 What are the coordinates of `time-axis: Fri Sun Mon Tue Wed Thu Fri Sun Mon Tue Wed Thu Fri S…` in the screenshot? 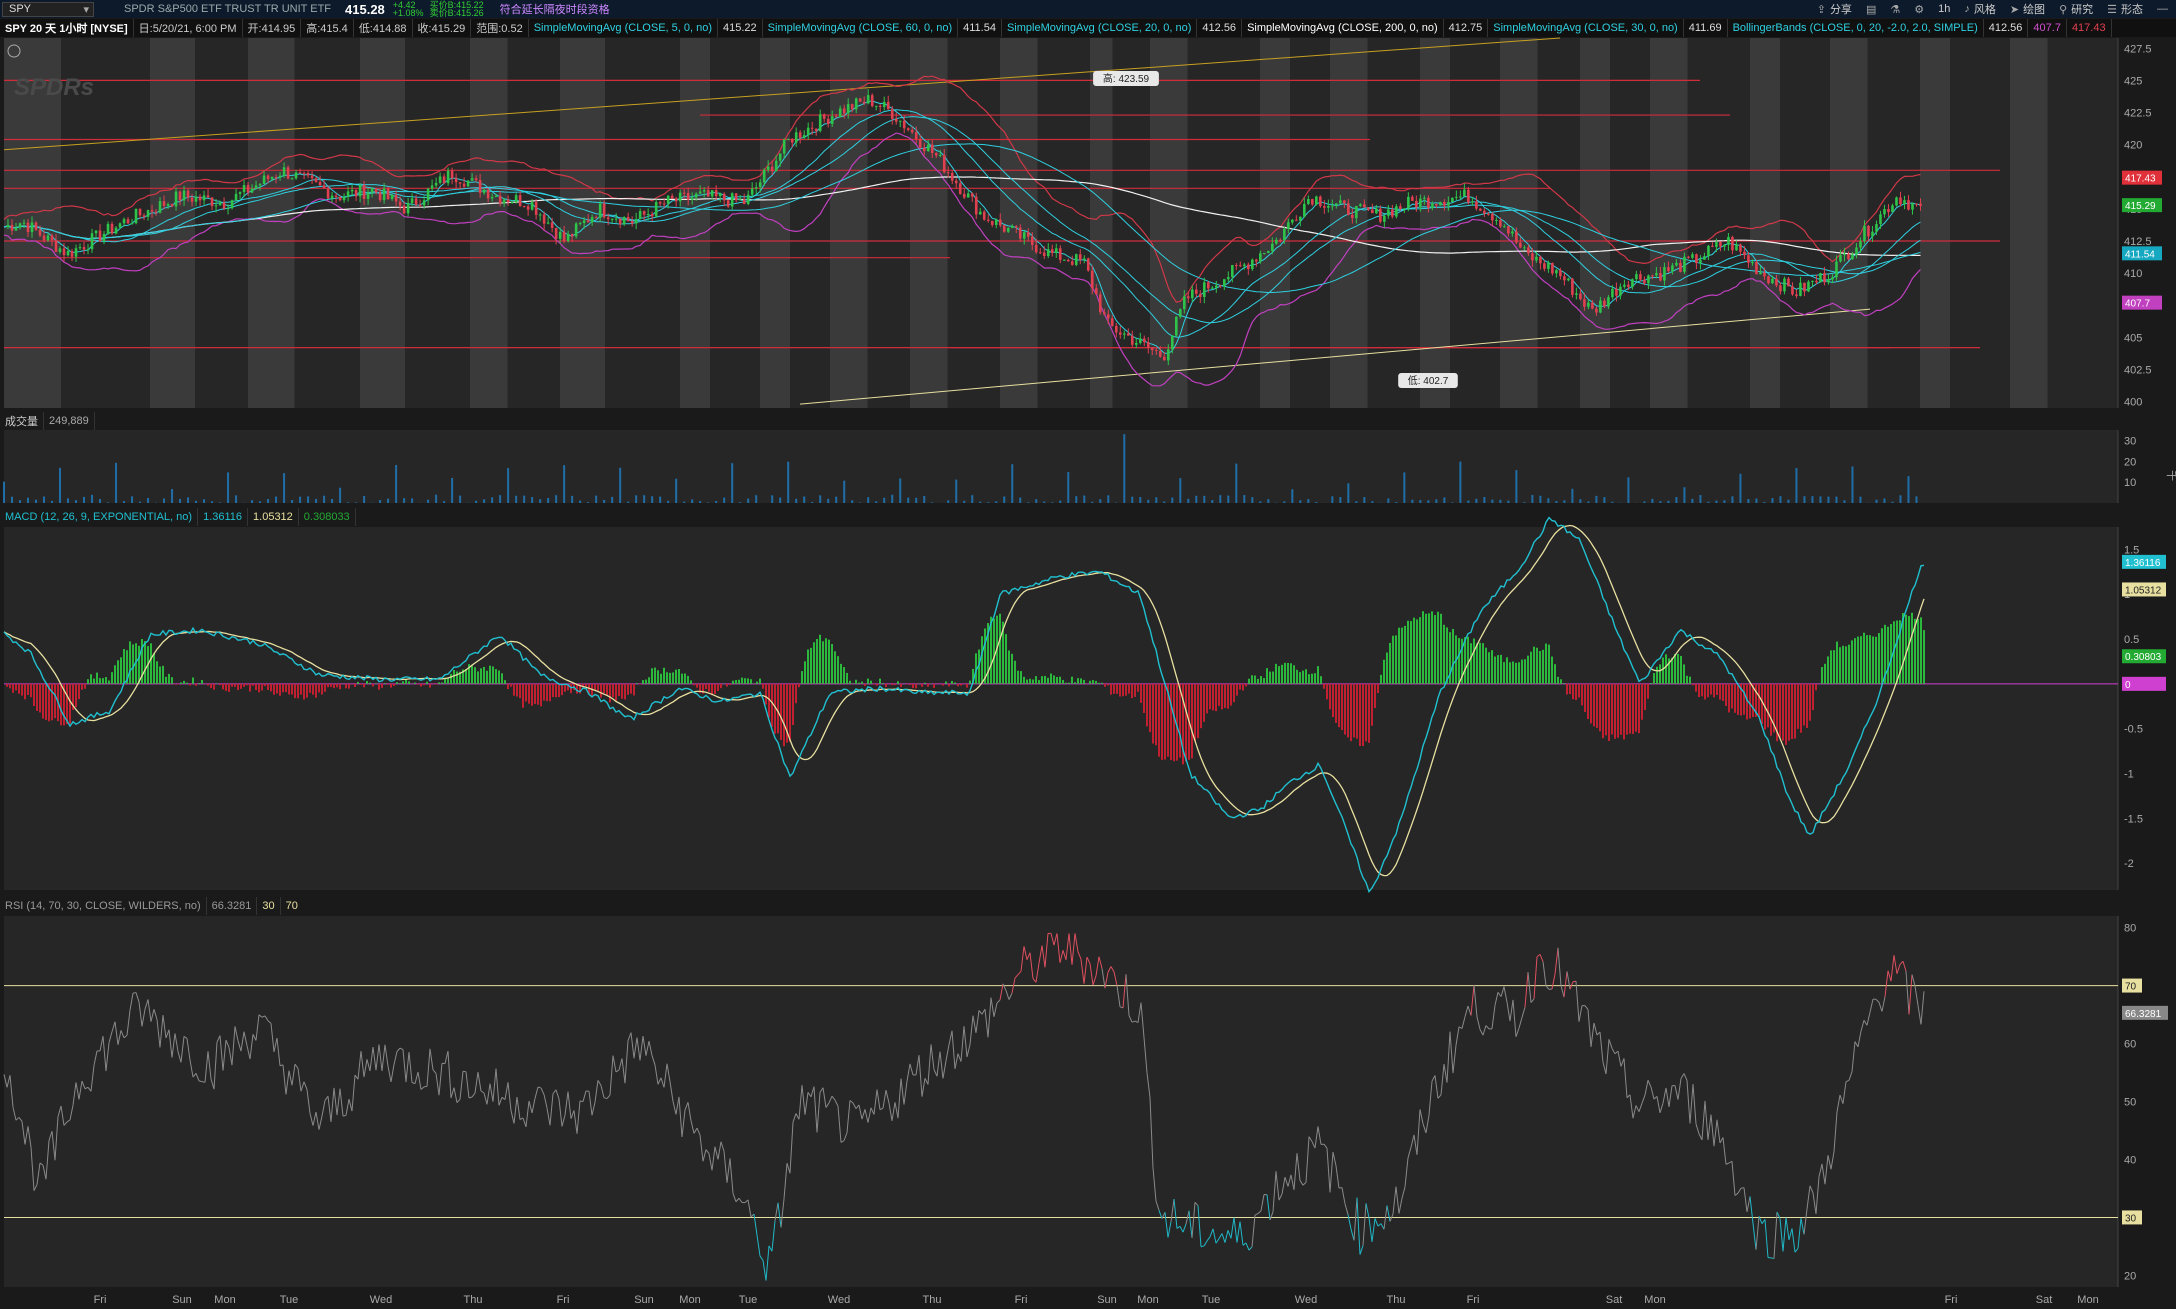 It's located at (1096, 1300).